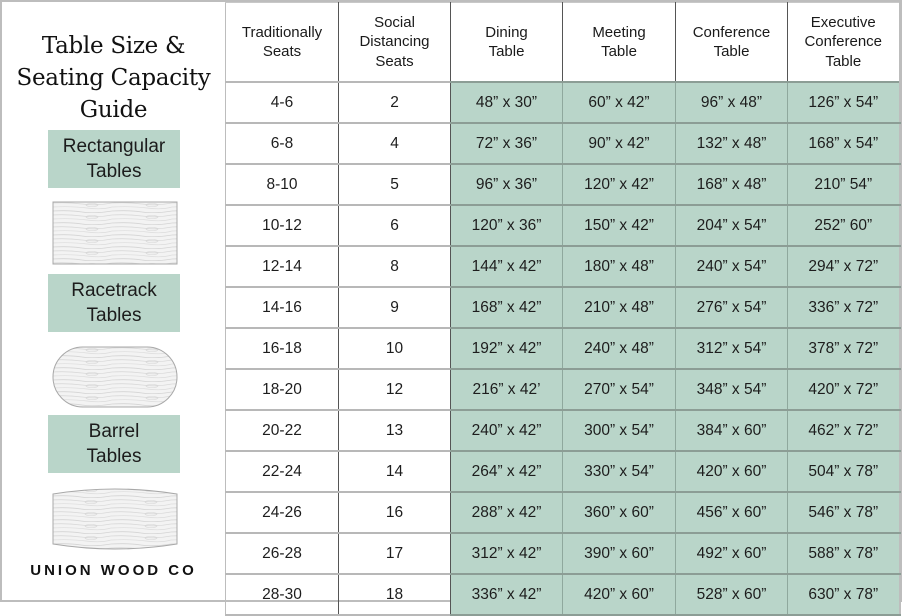 This screenshot has width=902, height=616. I want to click on header-line: Executive, so click(843, 22).